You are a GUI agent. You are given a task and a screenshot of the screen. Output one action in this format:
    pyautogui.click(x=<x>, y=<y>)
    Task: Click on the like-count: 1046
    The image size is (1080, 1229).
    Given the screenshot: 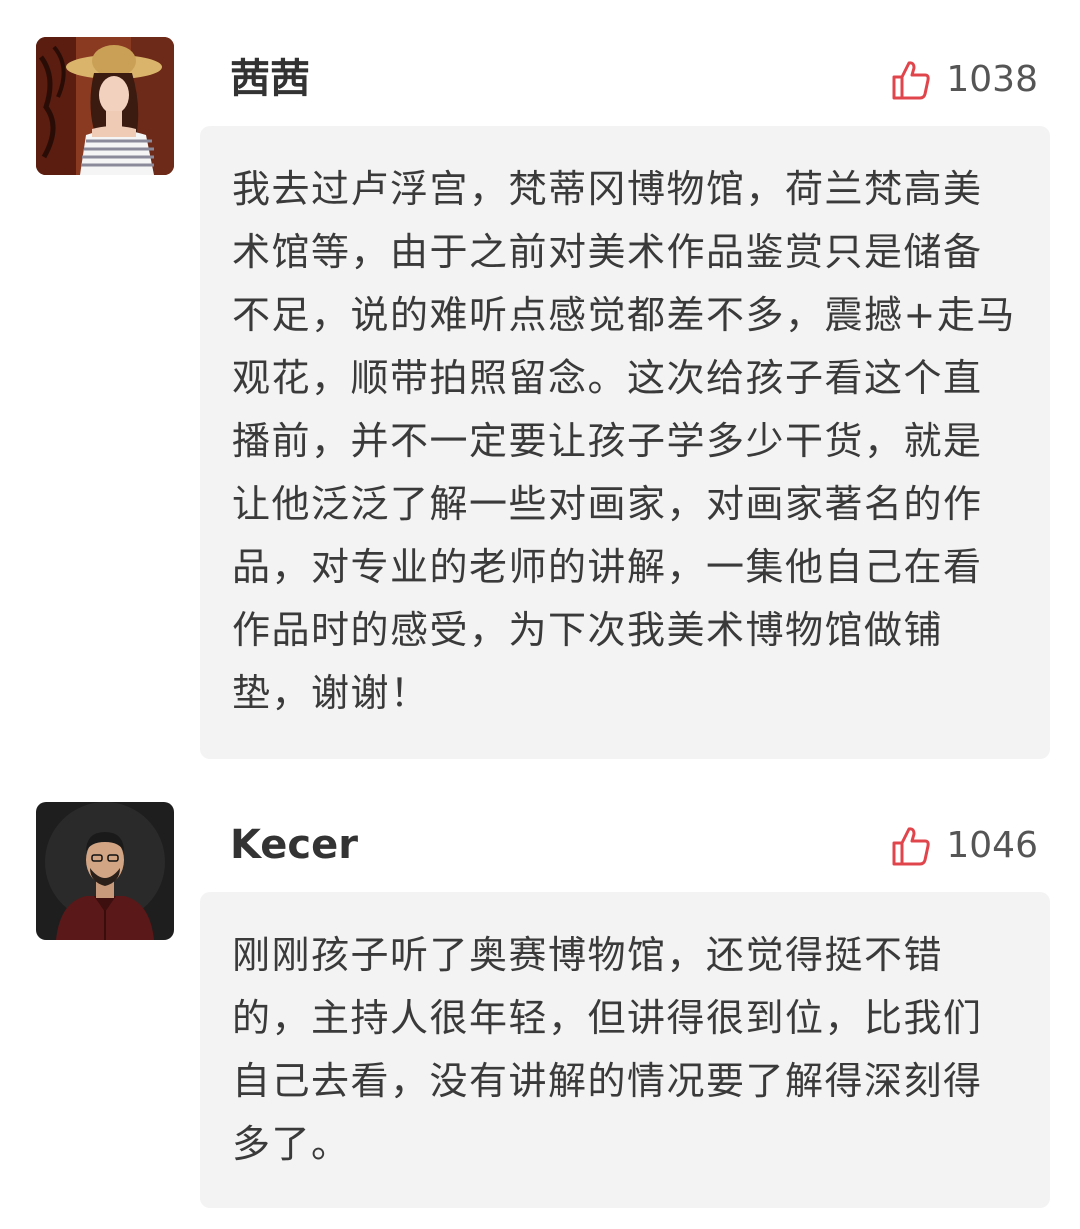 What is the action you would take?
    pyautogui.click(x=992, y=845)
    